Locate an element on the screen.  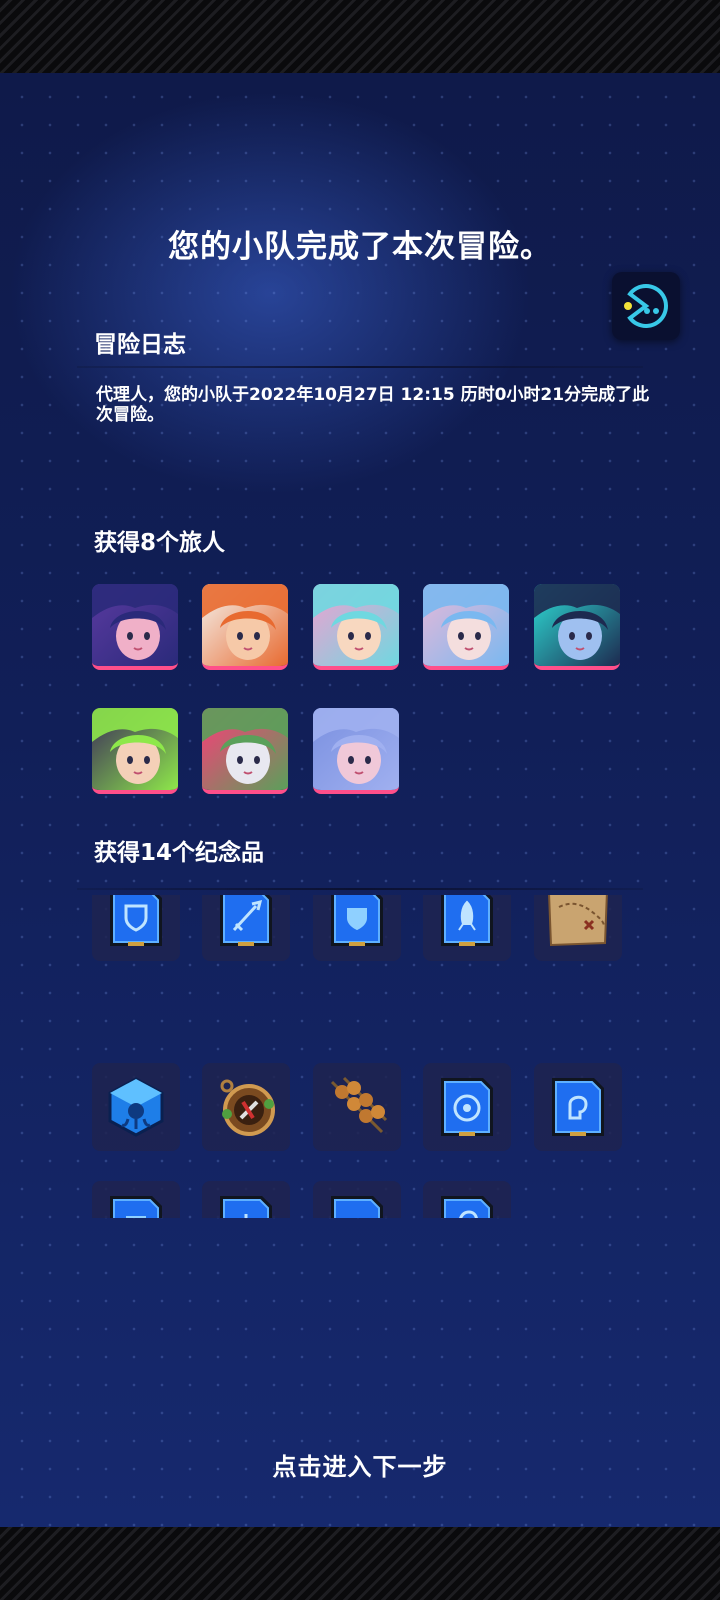
card-head-profile-icon is located at coordinates (578, 1107).